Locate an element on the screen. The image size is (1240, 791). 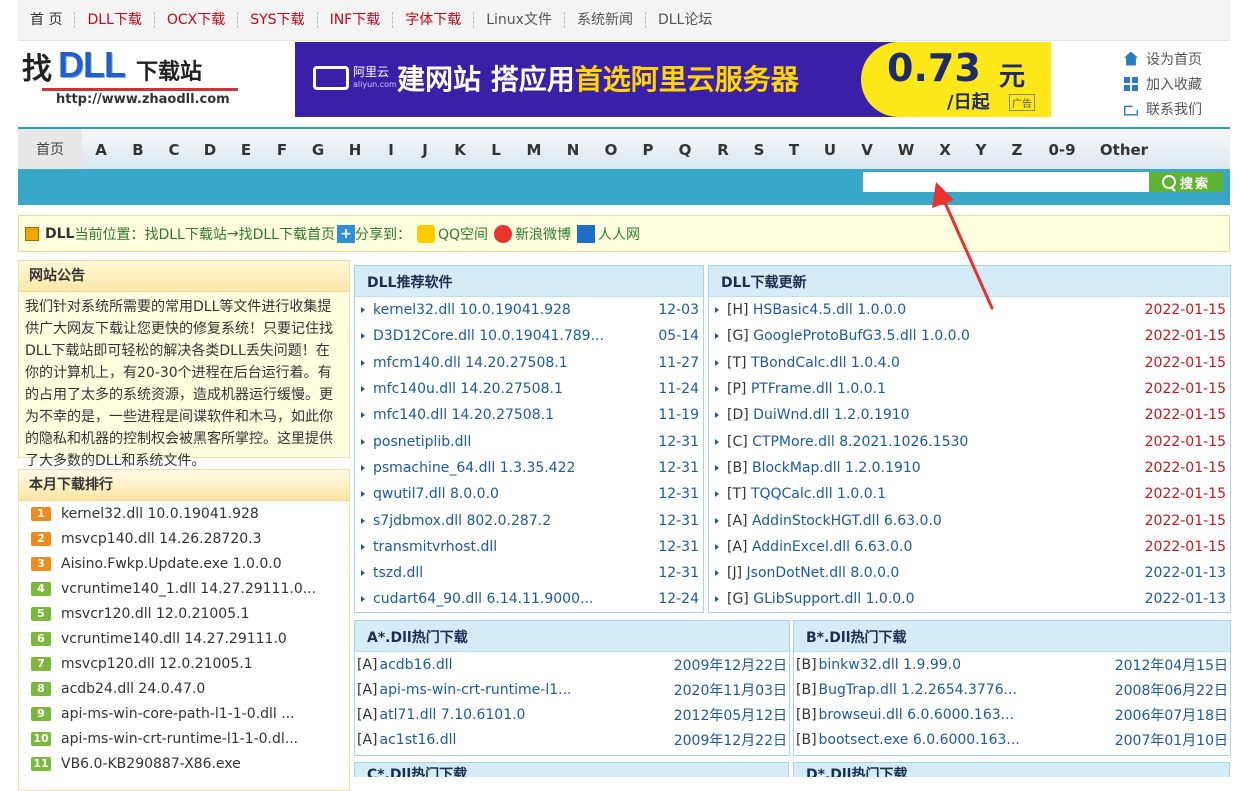
letter-tab-15: O is located at coordinates (611, 150).